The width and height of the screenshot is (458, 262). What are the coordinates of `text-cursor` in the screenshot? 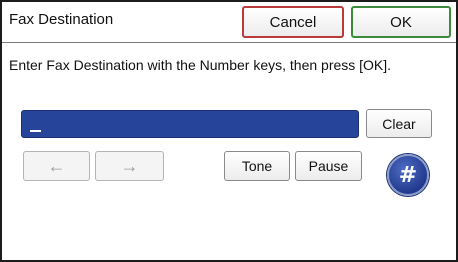 It's located at (35, 131).